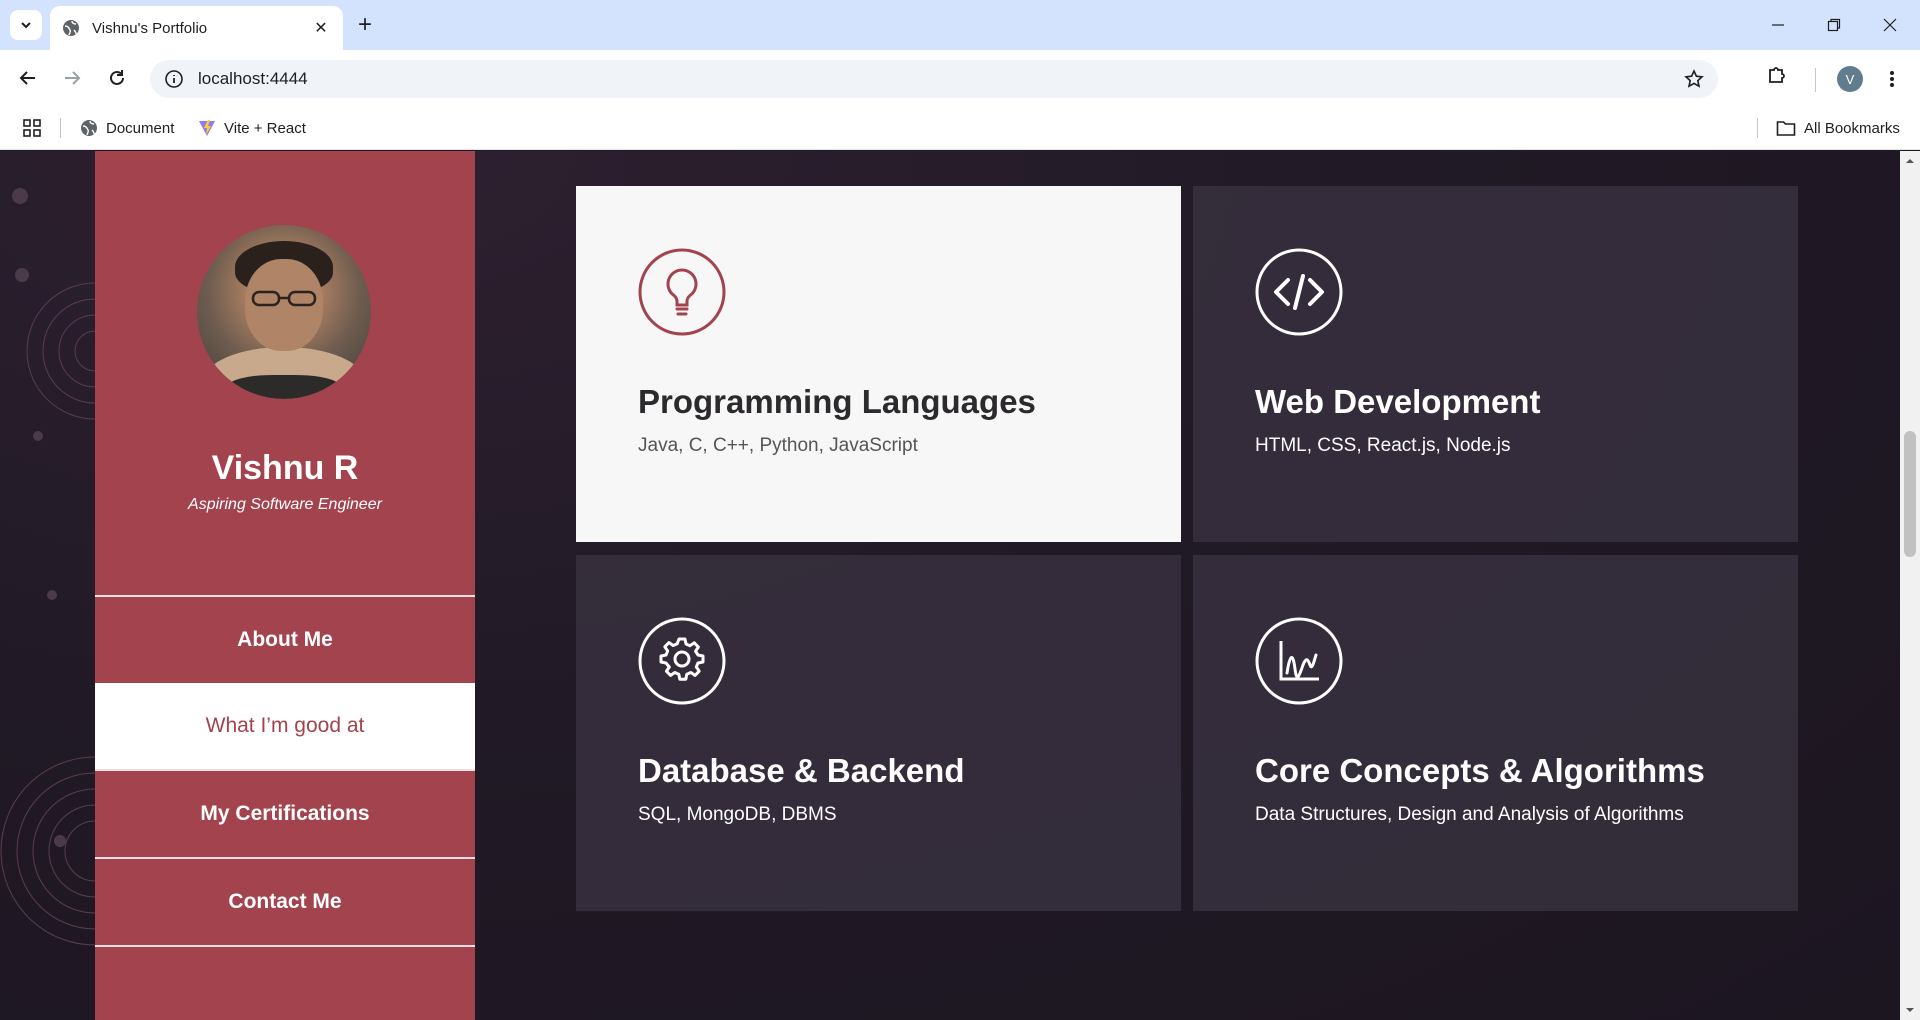  I want to click on chart-icon, so click(1299, 661).